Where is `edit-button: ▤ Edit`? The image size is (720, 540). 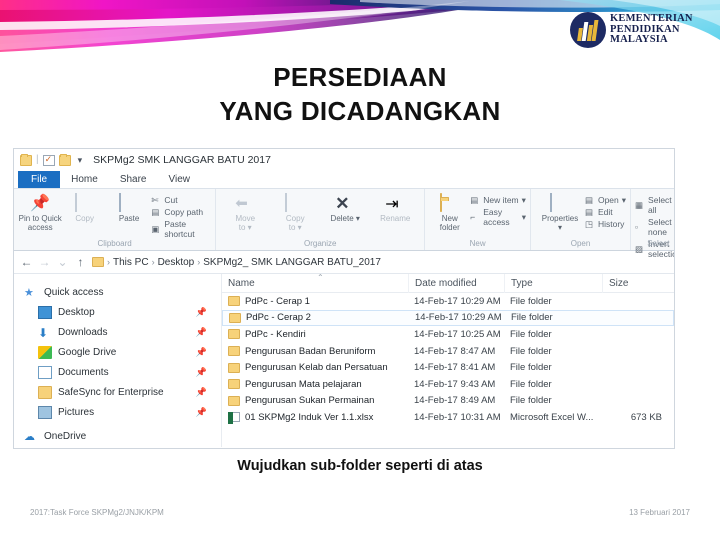 edit-button: ▤ Edit is located at coordinates (605, 212).